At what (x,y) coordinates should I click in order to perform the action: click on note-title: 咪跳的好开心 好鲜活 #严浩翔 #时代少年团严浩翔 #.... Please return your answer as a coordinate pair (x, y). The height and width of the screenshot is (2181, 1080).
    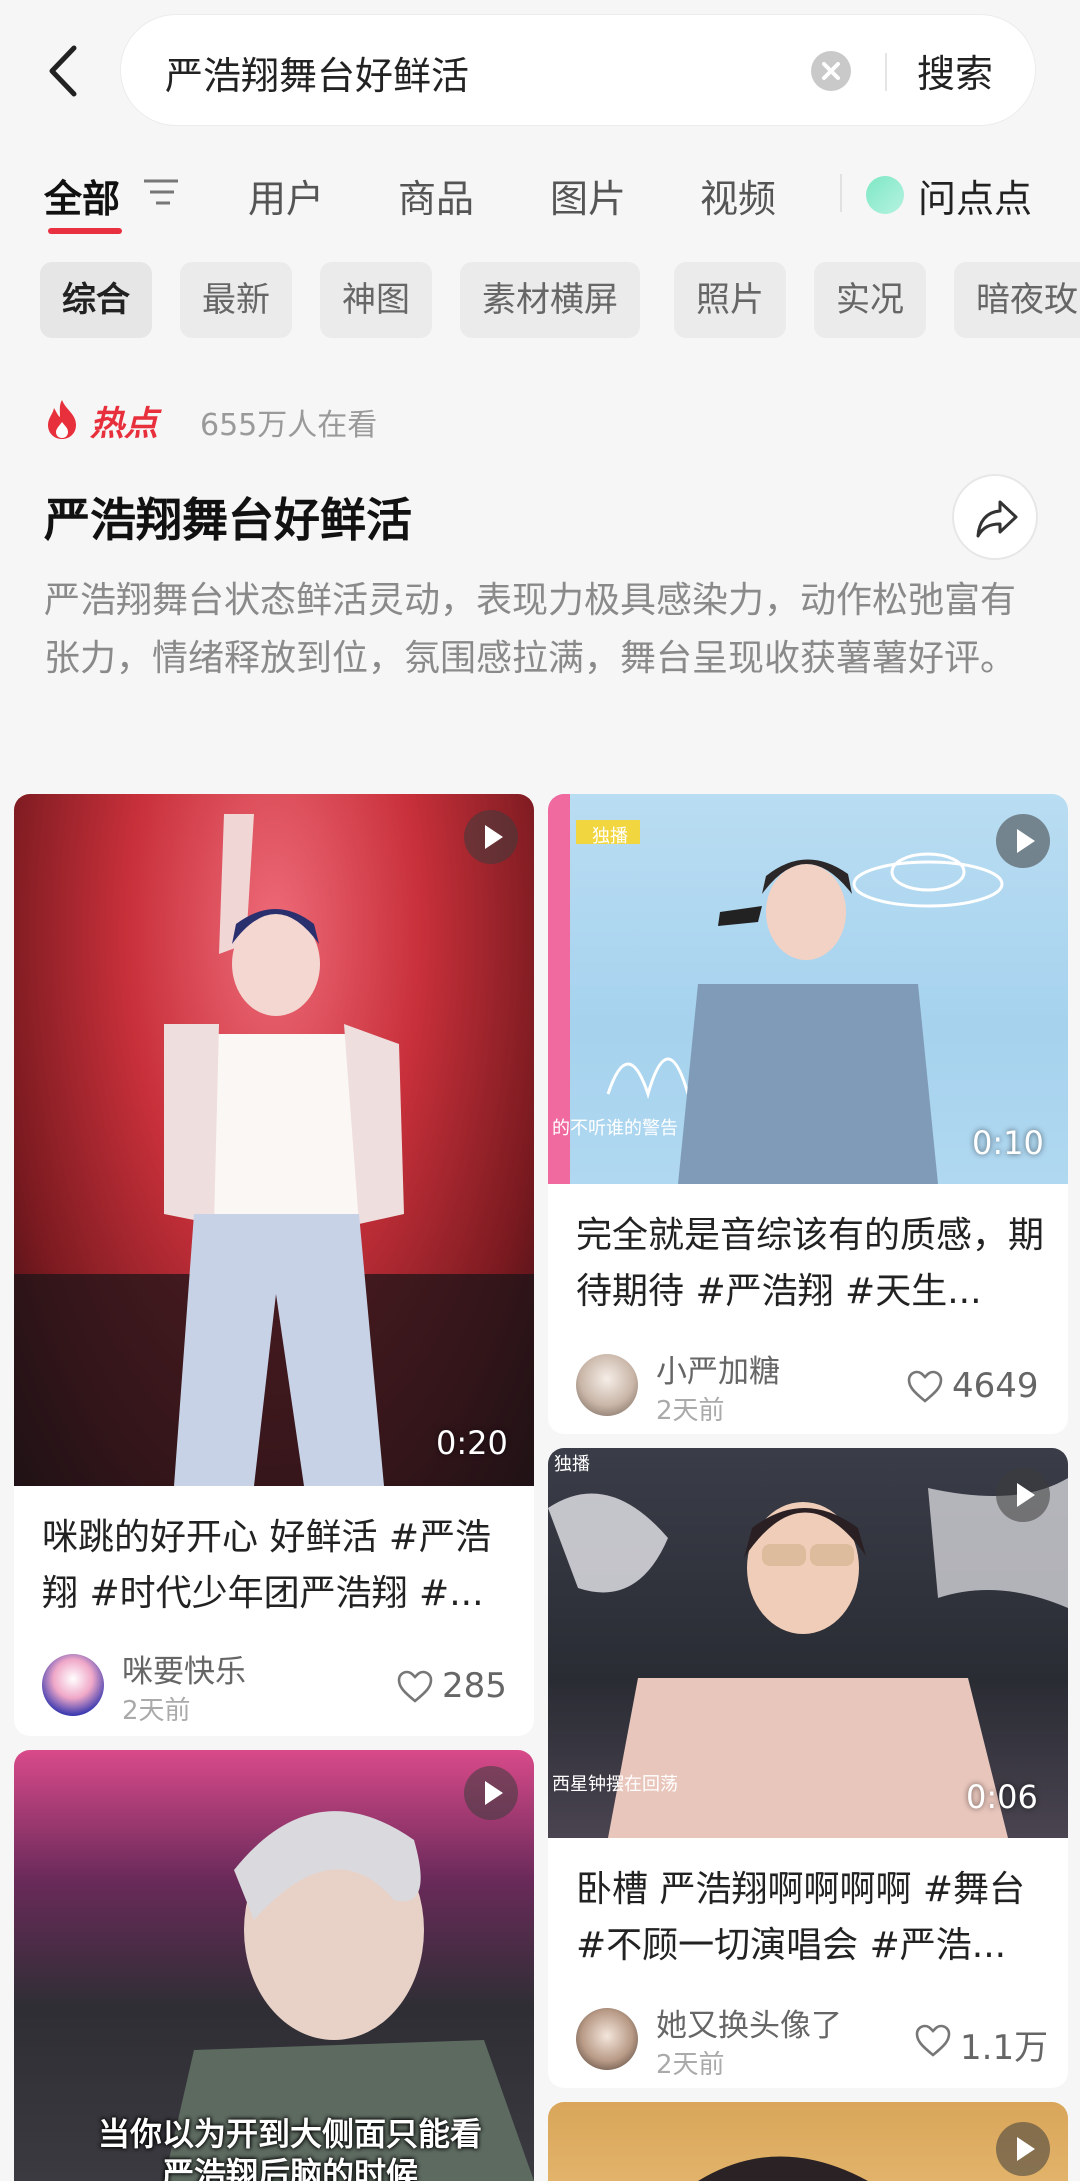
    Looking at the image, I should click on (267, 1565).